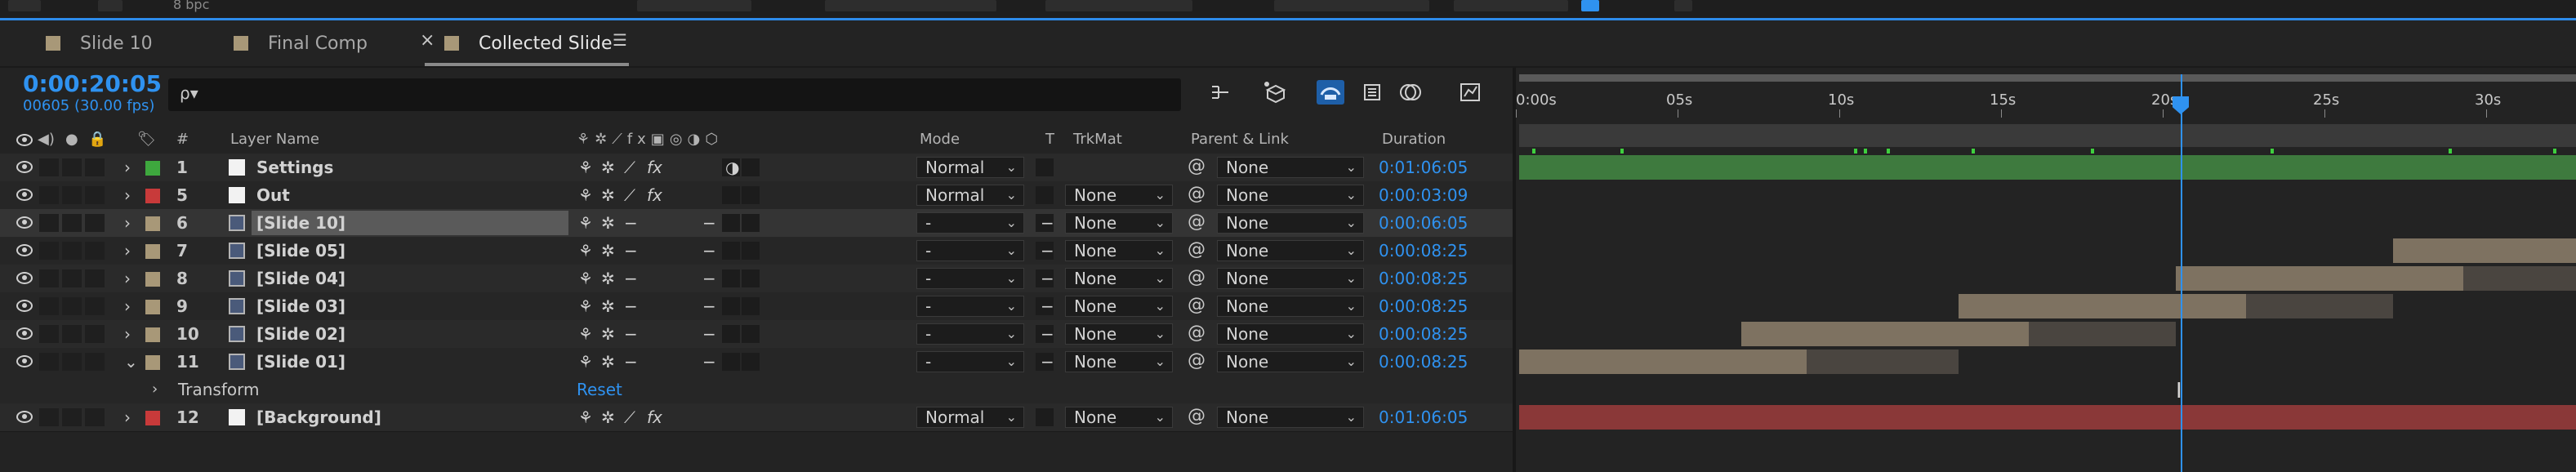 The height and width of the screenshot is (472, 2576). What do you see at coordinates (620, 40) in the screenshot?
I see `tab-menu-icon: ☰` at bounding box center [620, 40].